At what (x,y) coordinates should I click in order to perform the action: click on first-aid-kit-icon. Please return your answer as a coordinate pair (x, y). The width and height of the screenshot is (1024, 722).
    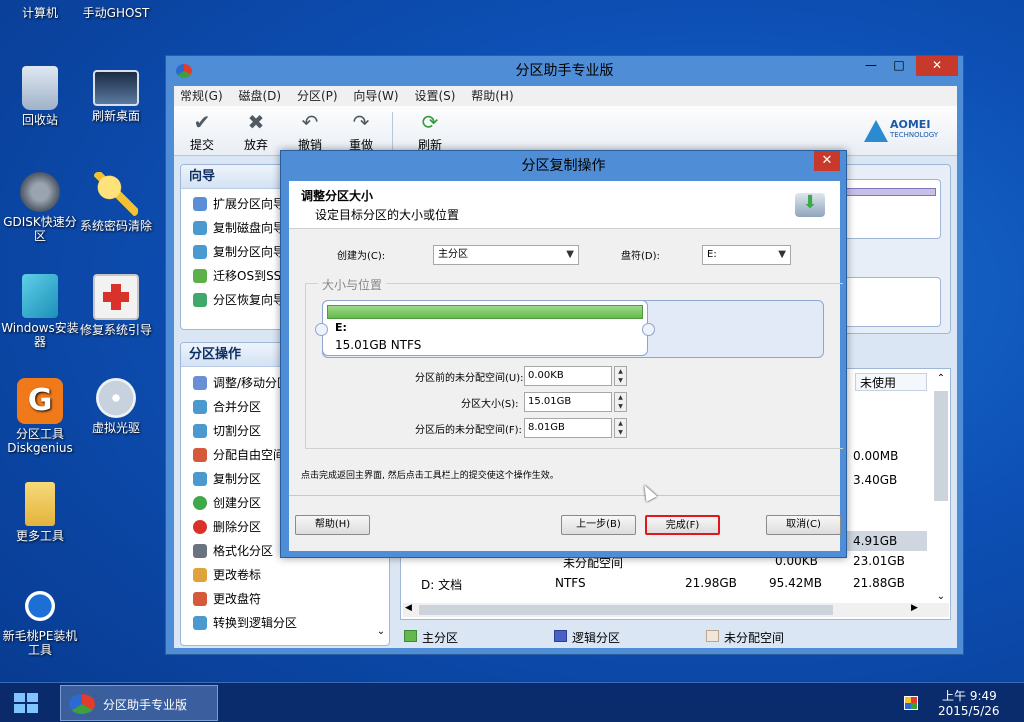
    Looking at the image, I should click on (116, 297).